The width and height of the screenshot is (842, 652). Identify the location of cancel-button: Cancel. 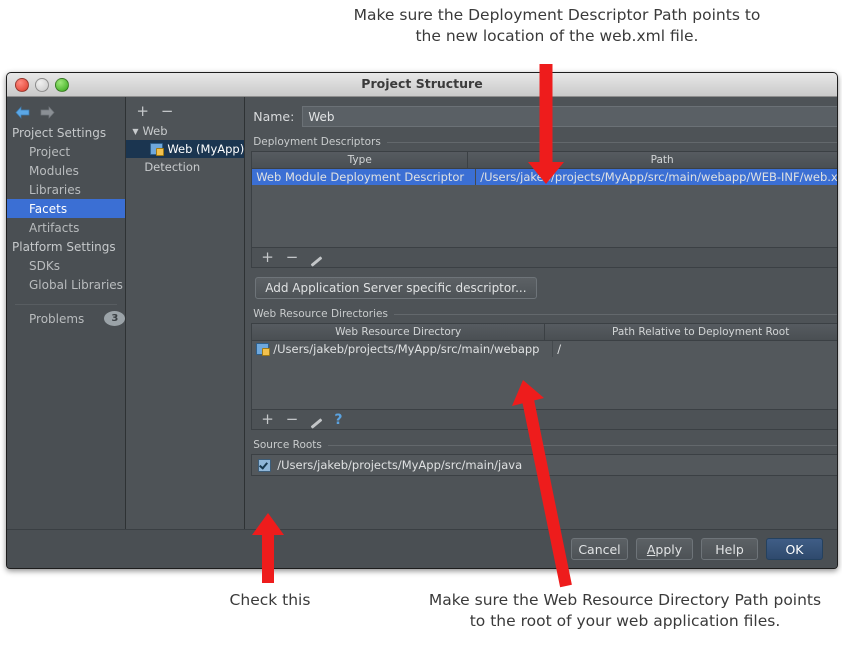
(599, 549).